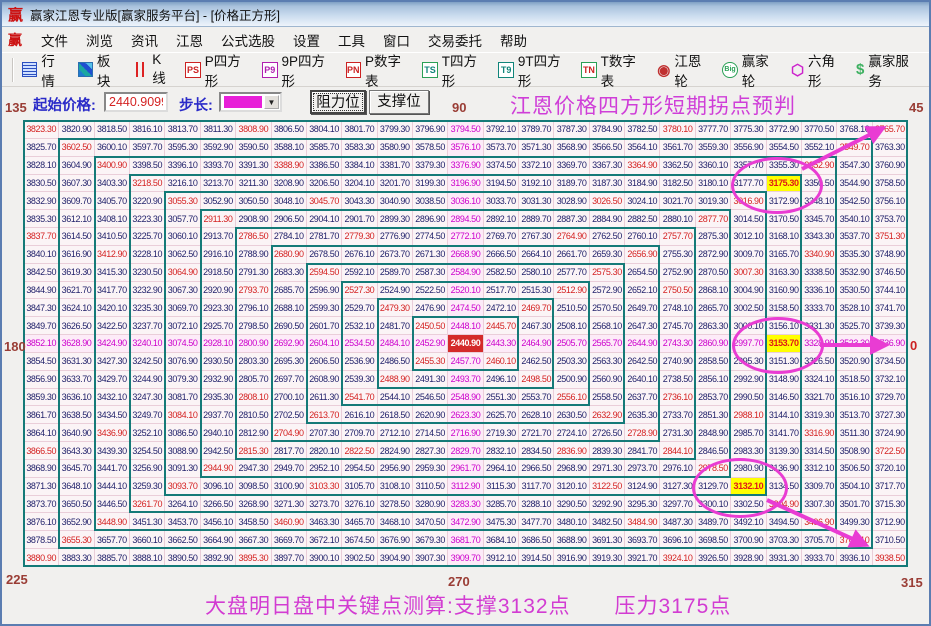 The image size is (931, 626). What do you see at coordinates (112, 272) in the screenshot?
I see `grid-cell: 3415.30` at bounding box center [112, 272].